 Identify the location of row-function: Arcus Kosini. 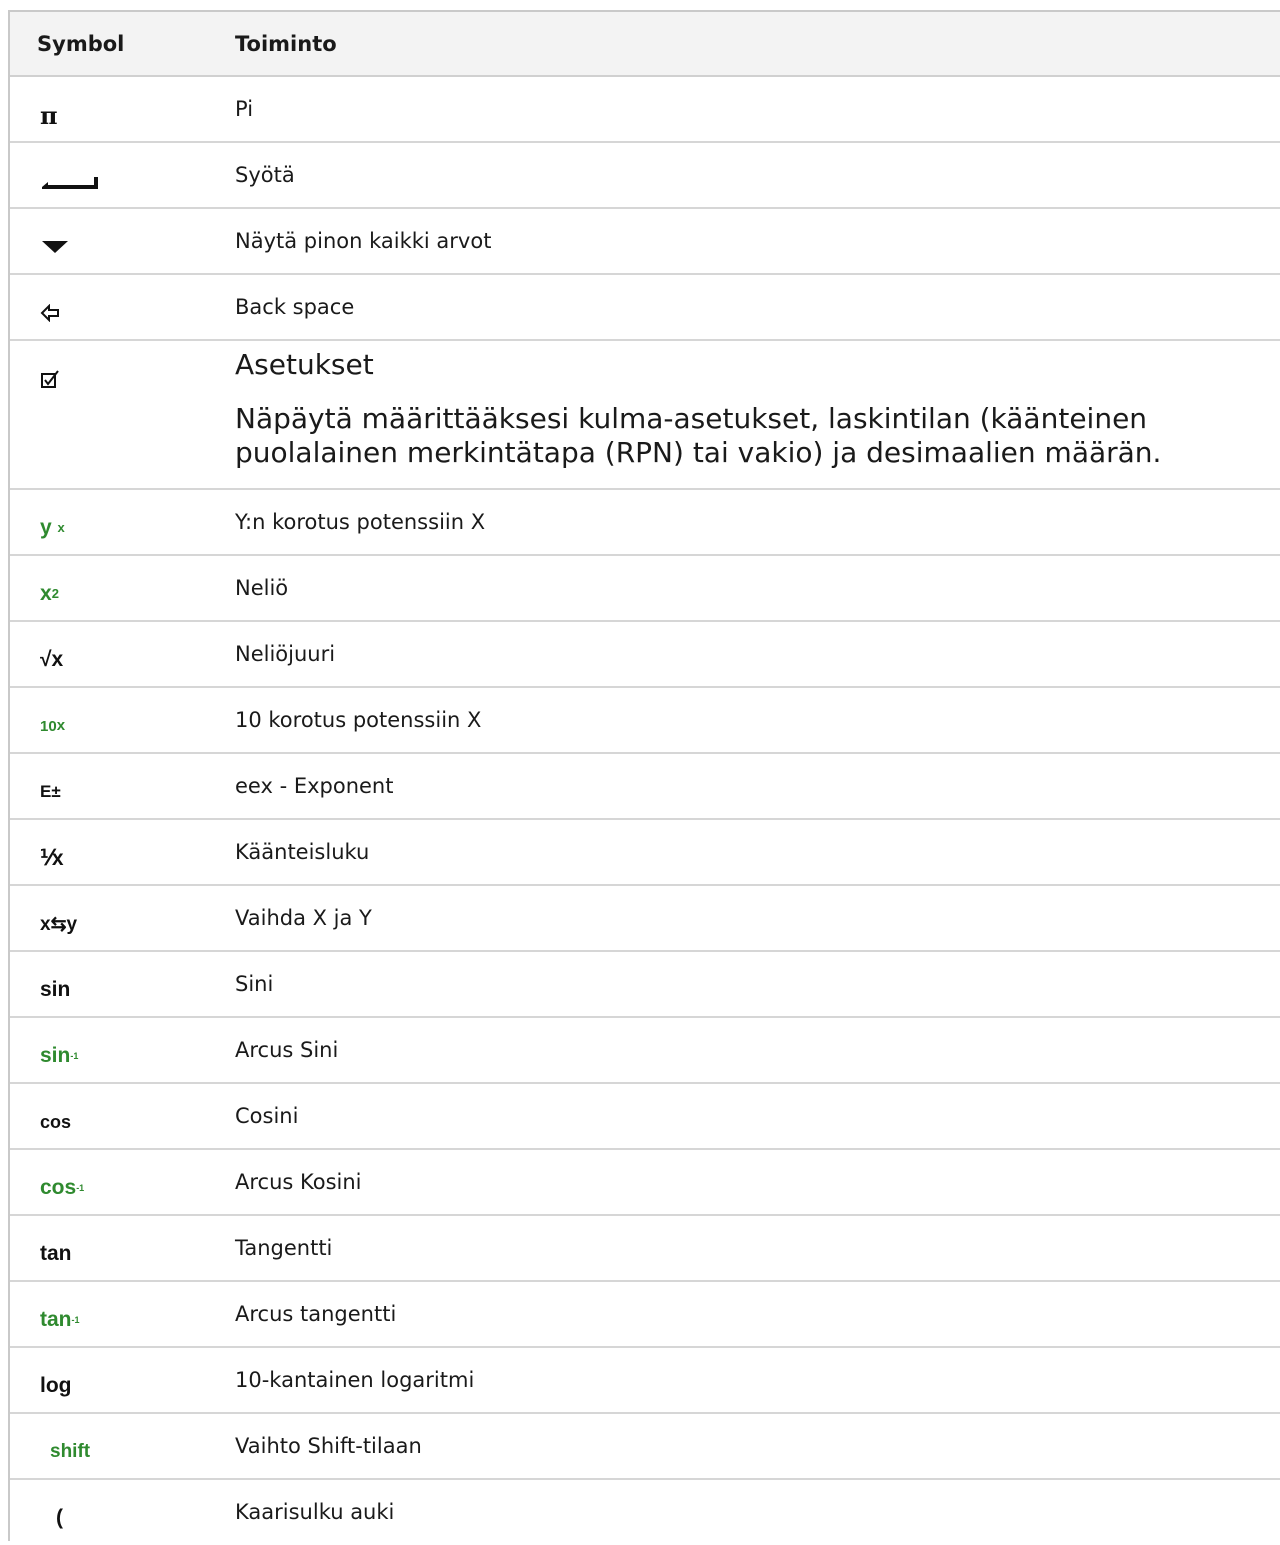
(752, 1182).